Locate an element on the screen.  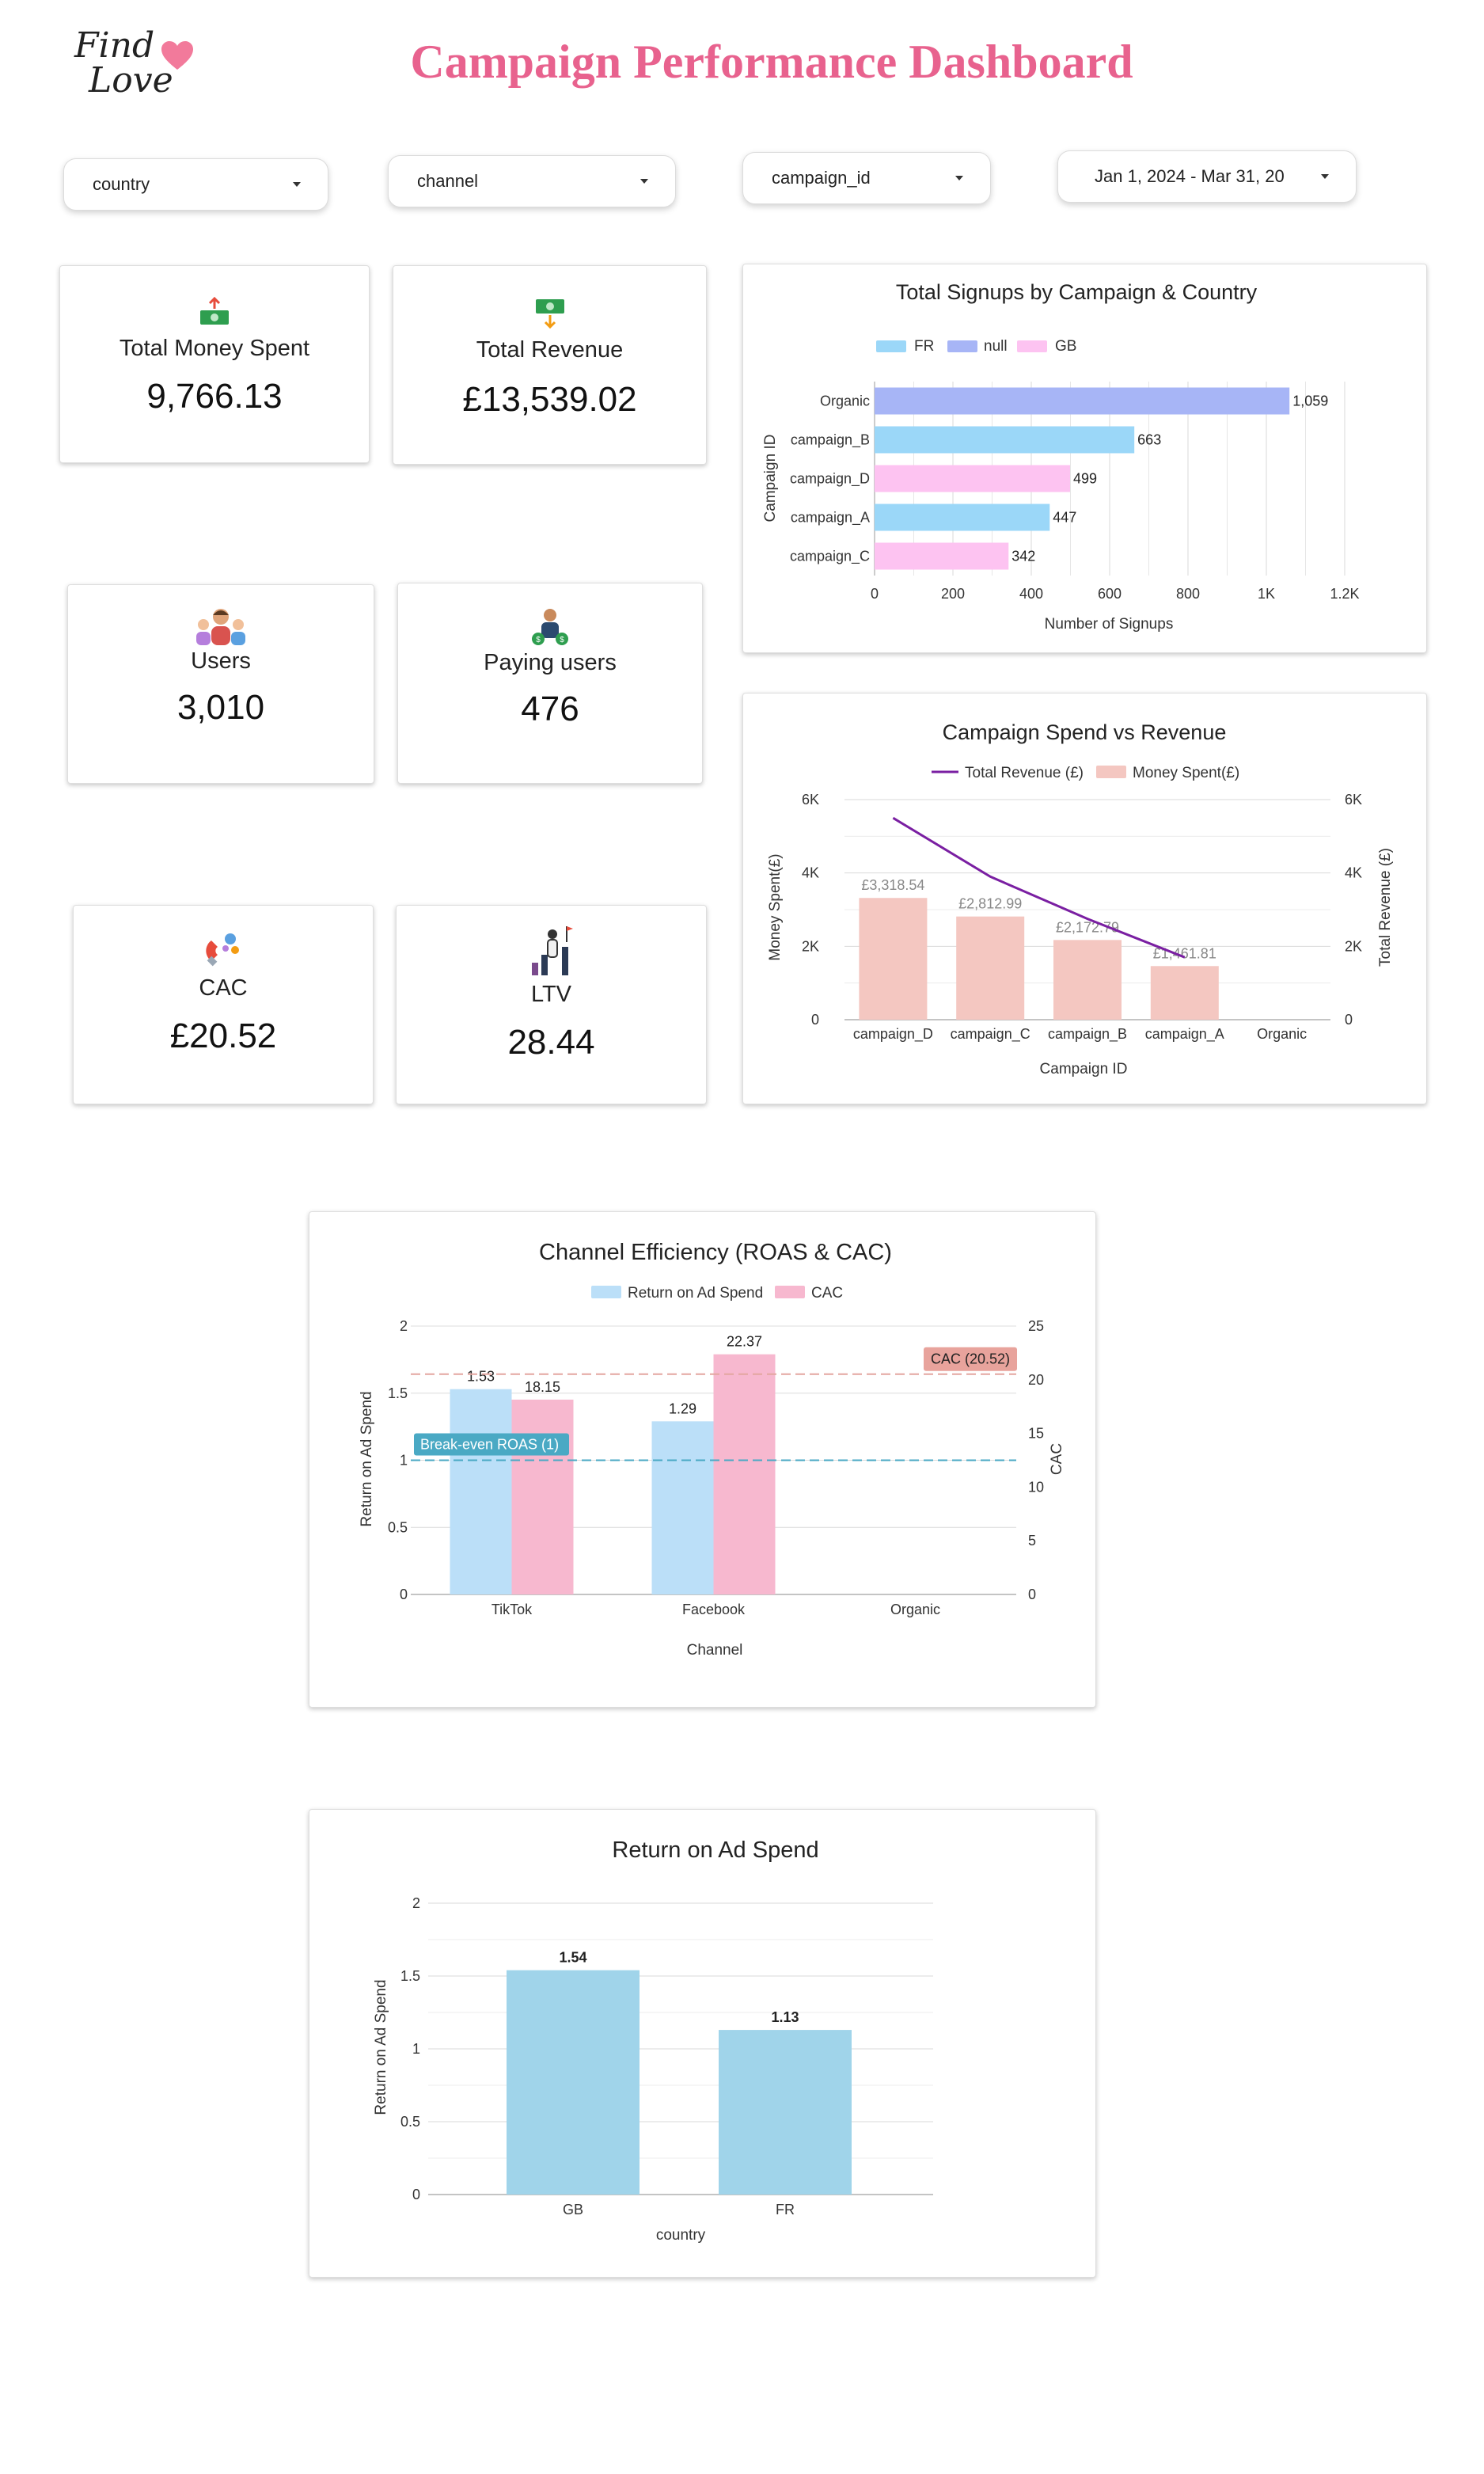
legend-swatch-spend is located at coordinates (1111, 772).